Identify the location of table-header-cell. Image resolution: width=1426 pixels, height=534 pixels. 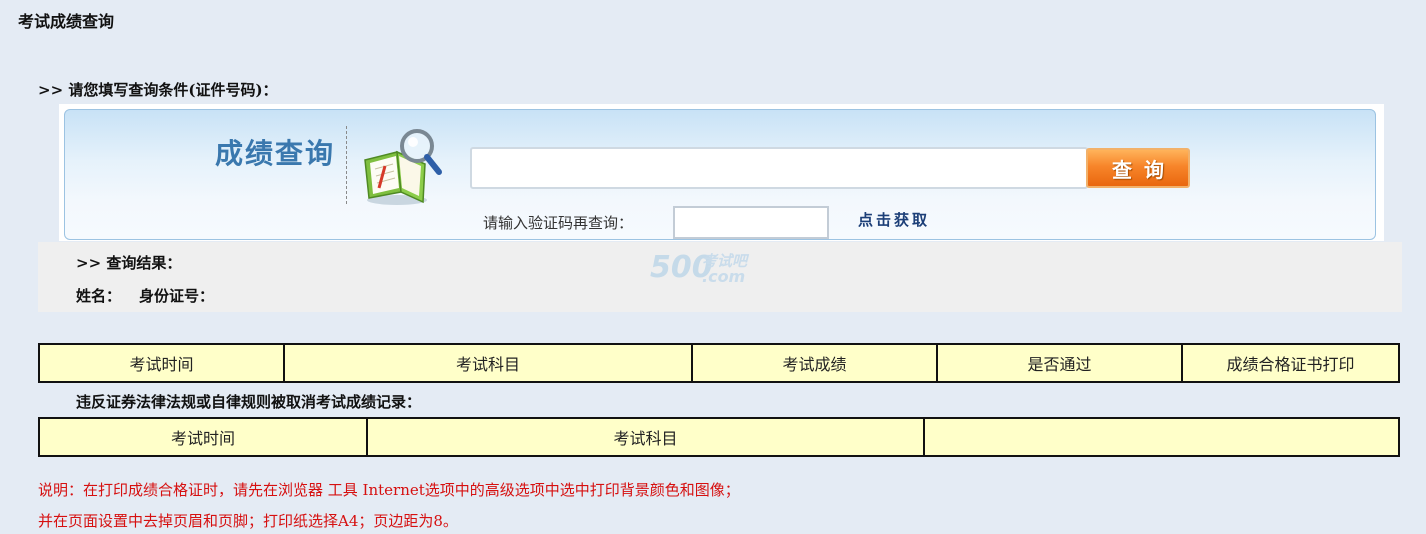
(1161, 437).